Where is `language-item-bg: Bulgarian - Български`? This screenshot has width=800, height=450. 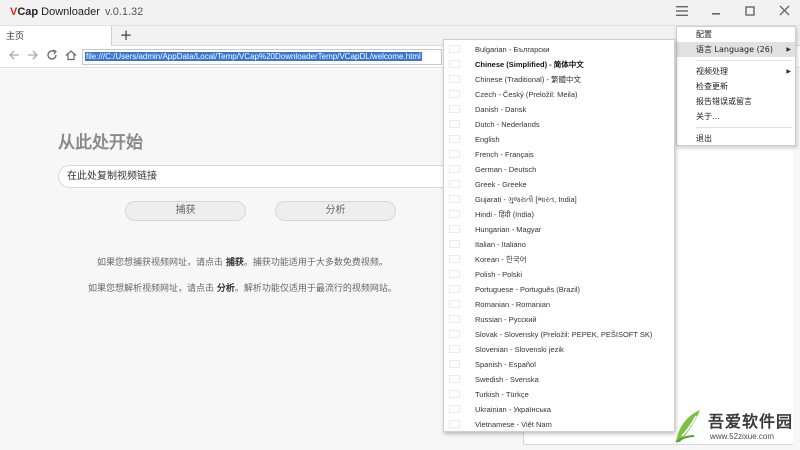 language-item-bg: Bulgarian - Български is located at coordinates (559, 49).